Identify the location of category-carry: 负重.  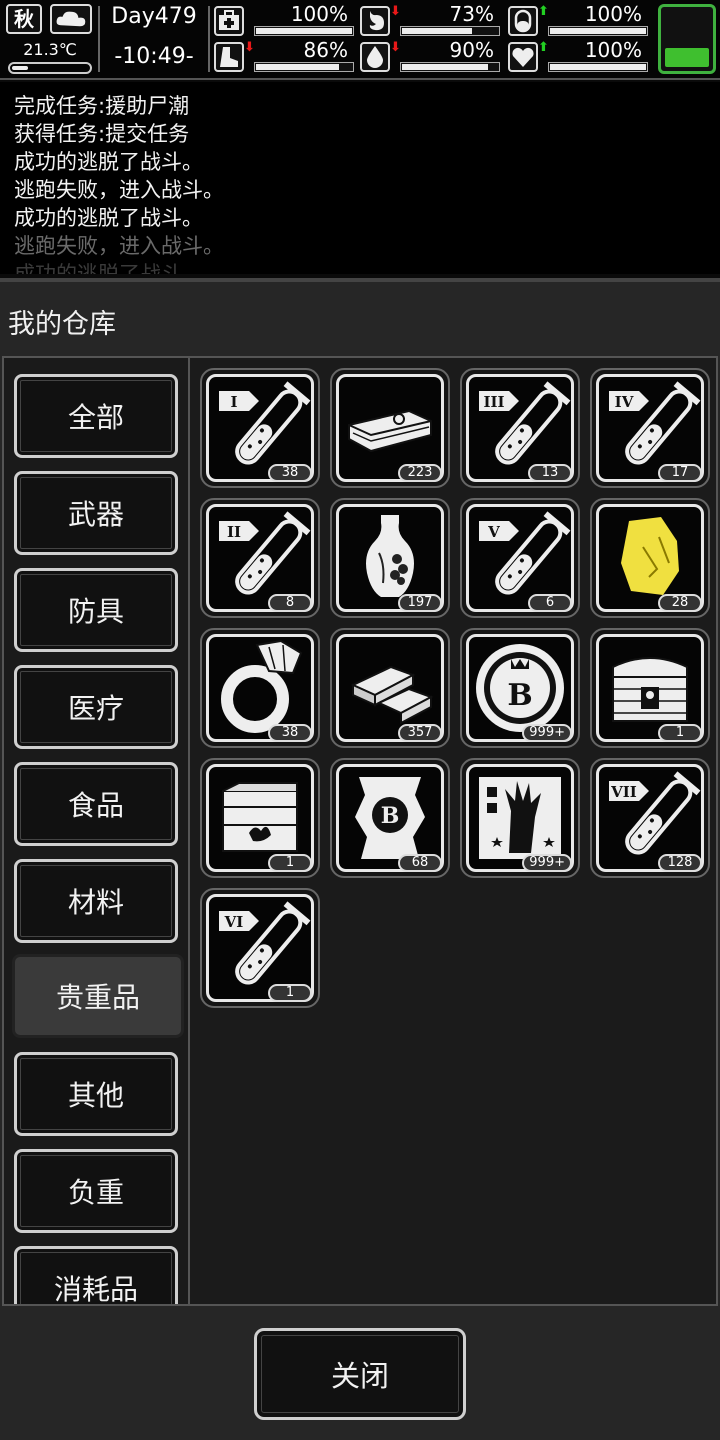
(96, 1191).